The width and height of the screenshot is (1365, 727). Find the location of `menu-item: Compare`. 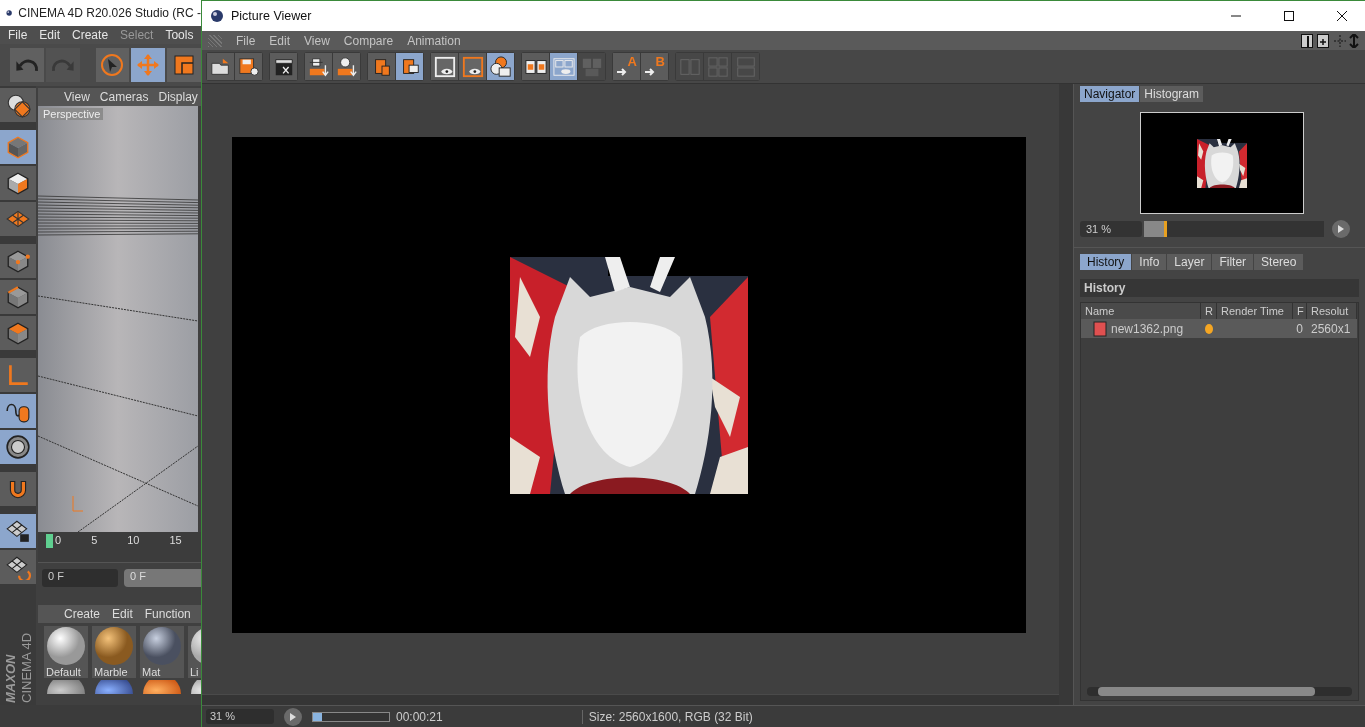

menu-item: Compare is located at coordinates (368, 40).